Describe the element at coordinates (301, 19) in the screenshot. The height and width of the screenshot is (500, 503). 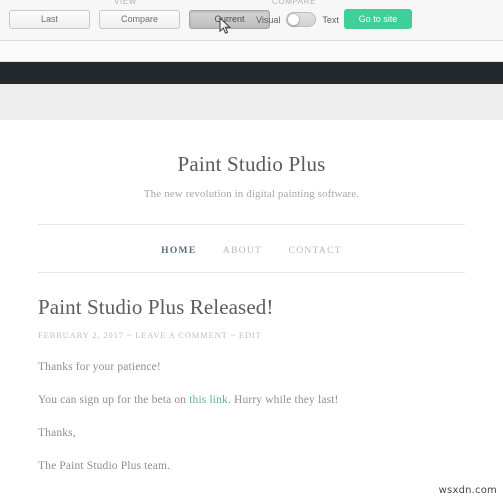
I see `visual-text-toggle` at that location.